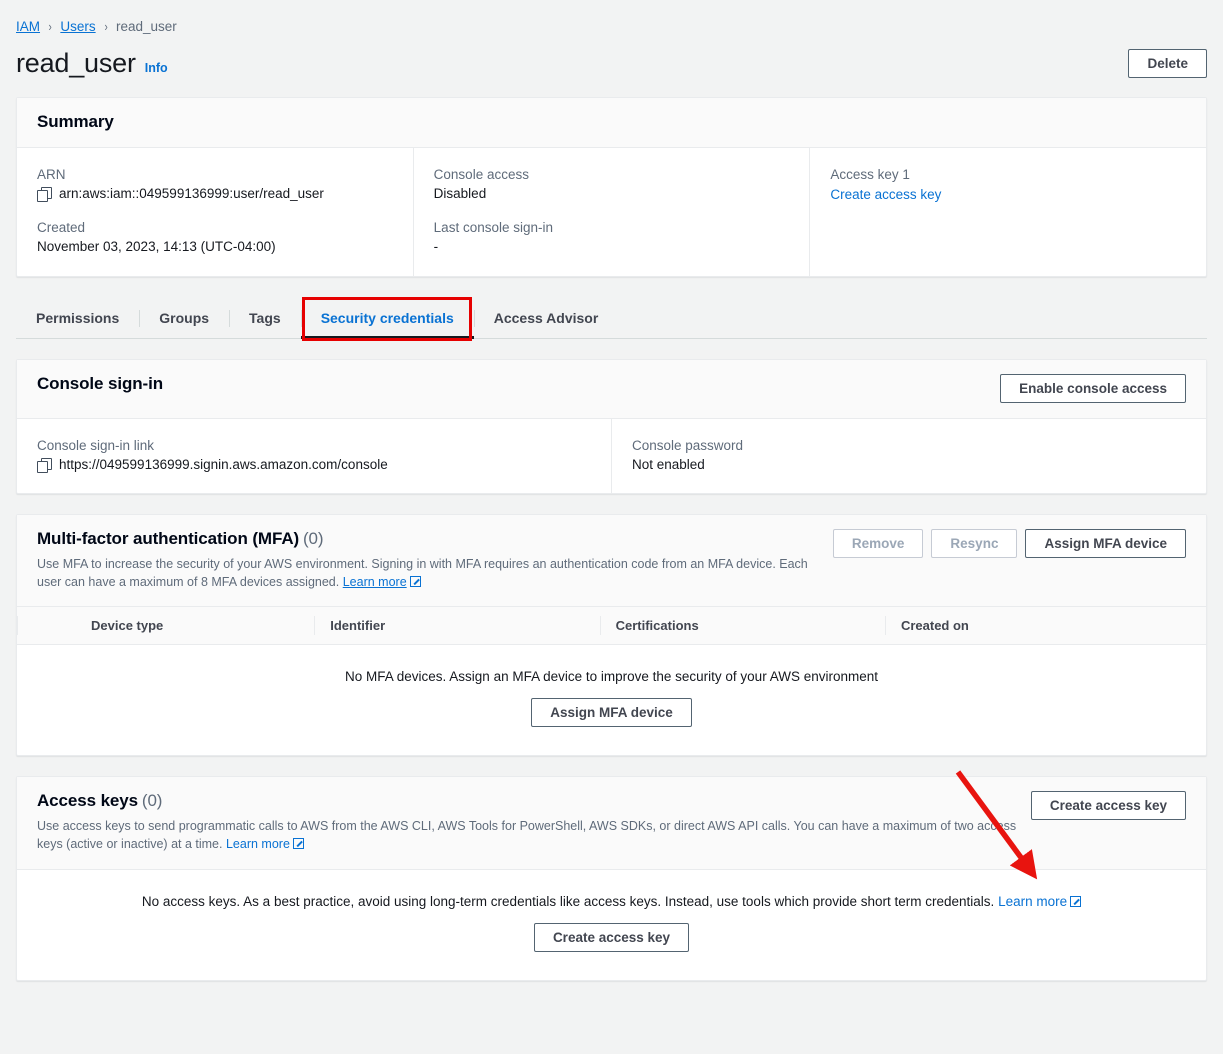 Image resolution: width=1223 pixels, height=1054 pixels. What do you see at coordinates (481, 174) in the screenshot?
I see `console-access-label: Console access` at bounding box center [481, 174].